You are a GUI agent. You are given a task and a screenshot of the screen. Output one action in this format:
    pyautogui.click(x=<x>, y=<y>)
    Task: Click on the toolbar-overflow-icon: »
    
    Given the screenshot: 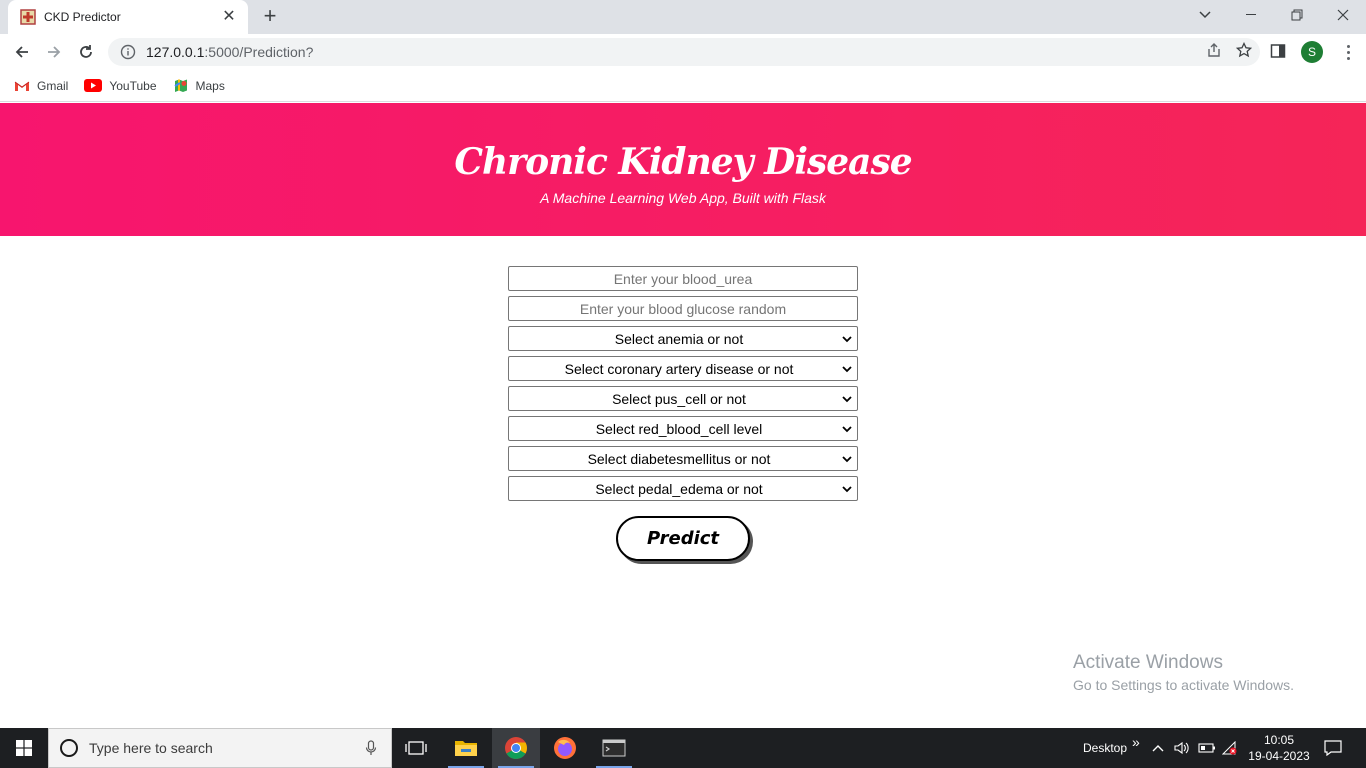 What is the action you would take?
    pyautogui.click(x=1136, y=742)
    